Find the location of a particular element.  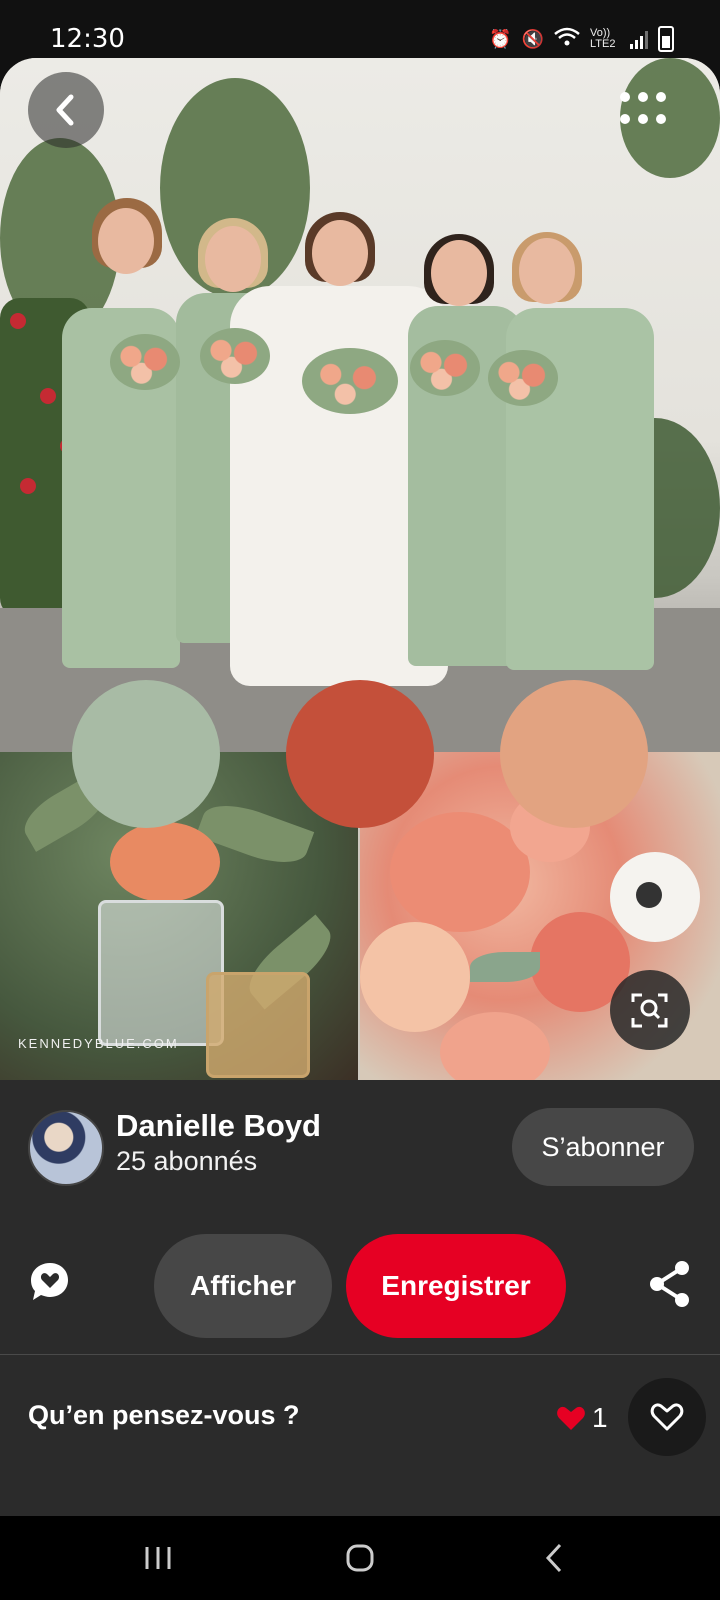

author-avatar is located at coordinates (66, 1148).